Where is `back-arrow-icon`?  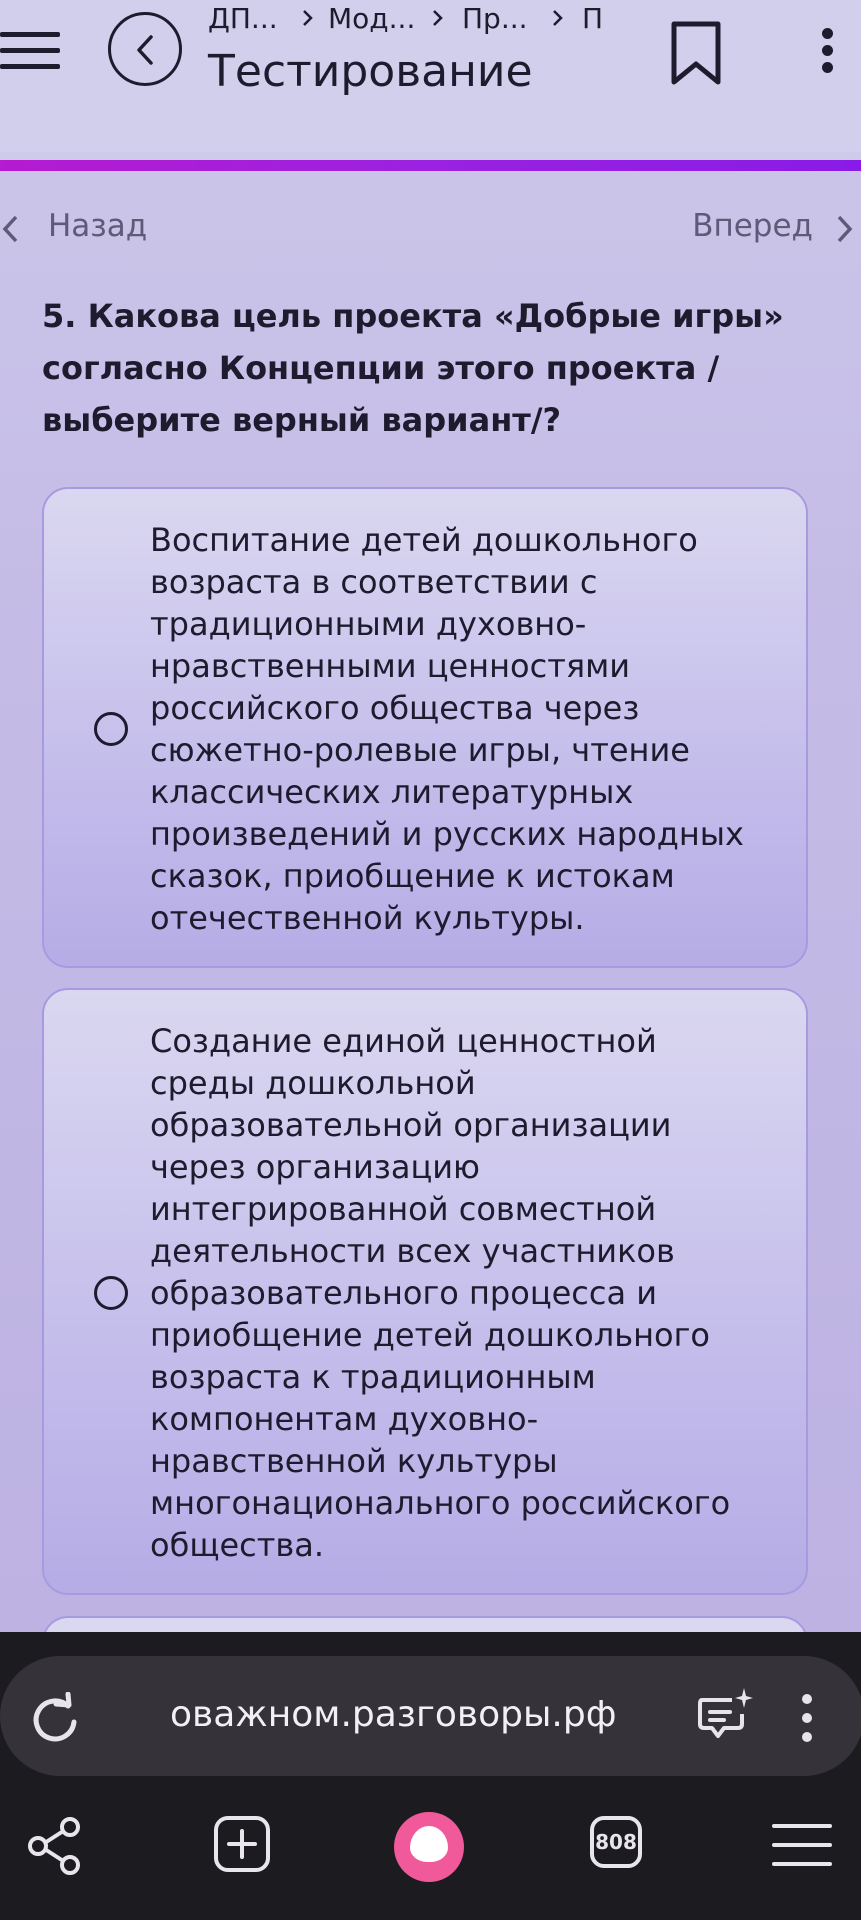 back-arrow-icon is located at coordinates (145, 50).